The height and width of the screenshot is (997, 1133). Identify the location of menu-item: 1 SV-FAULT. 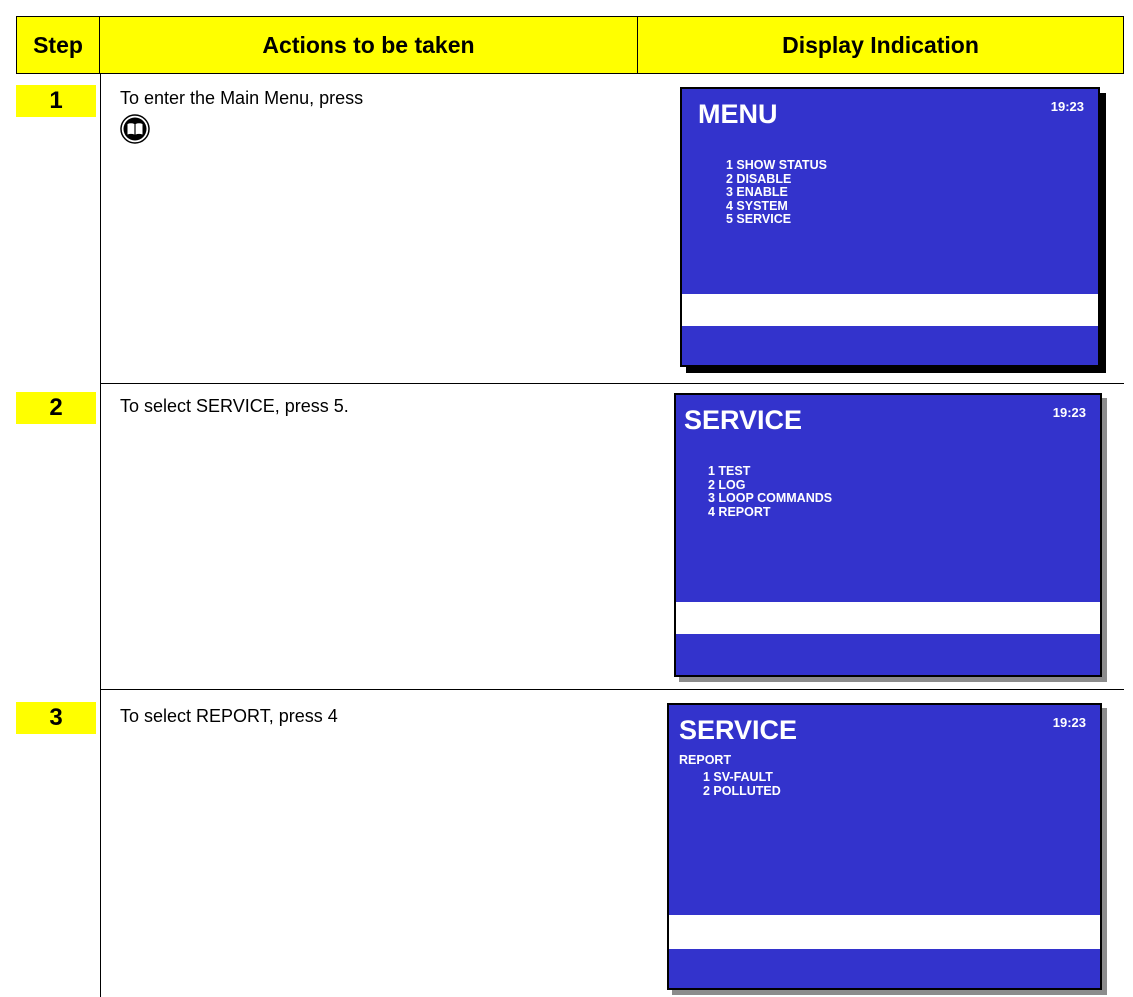
(738, 777).